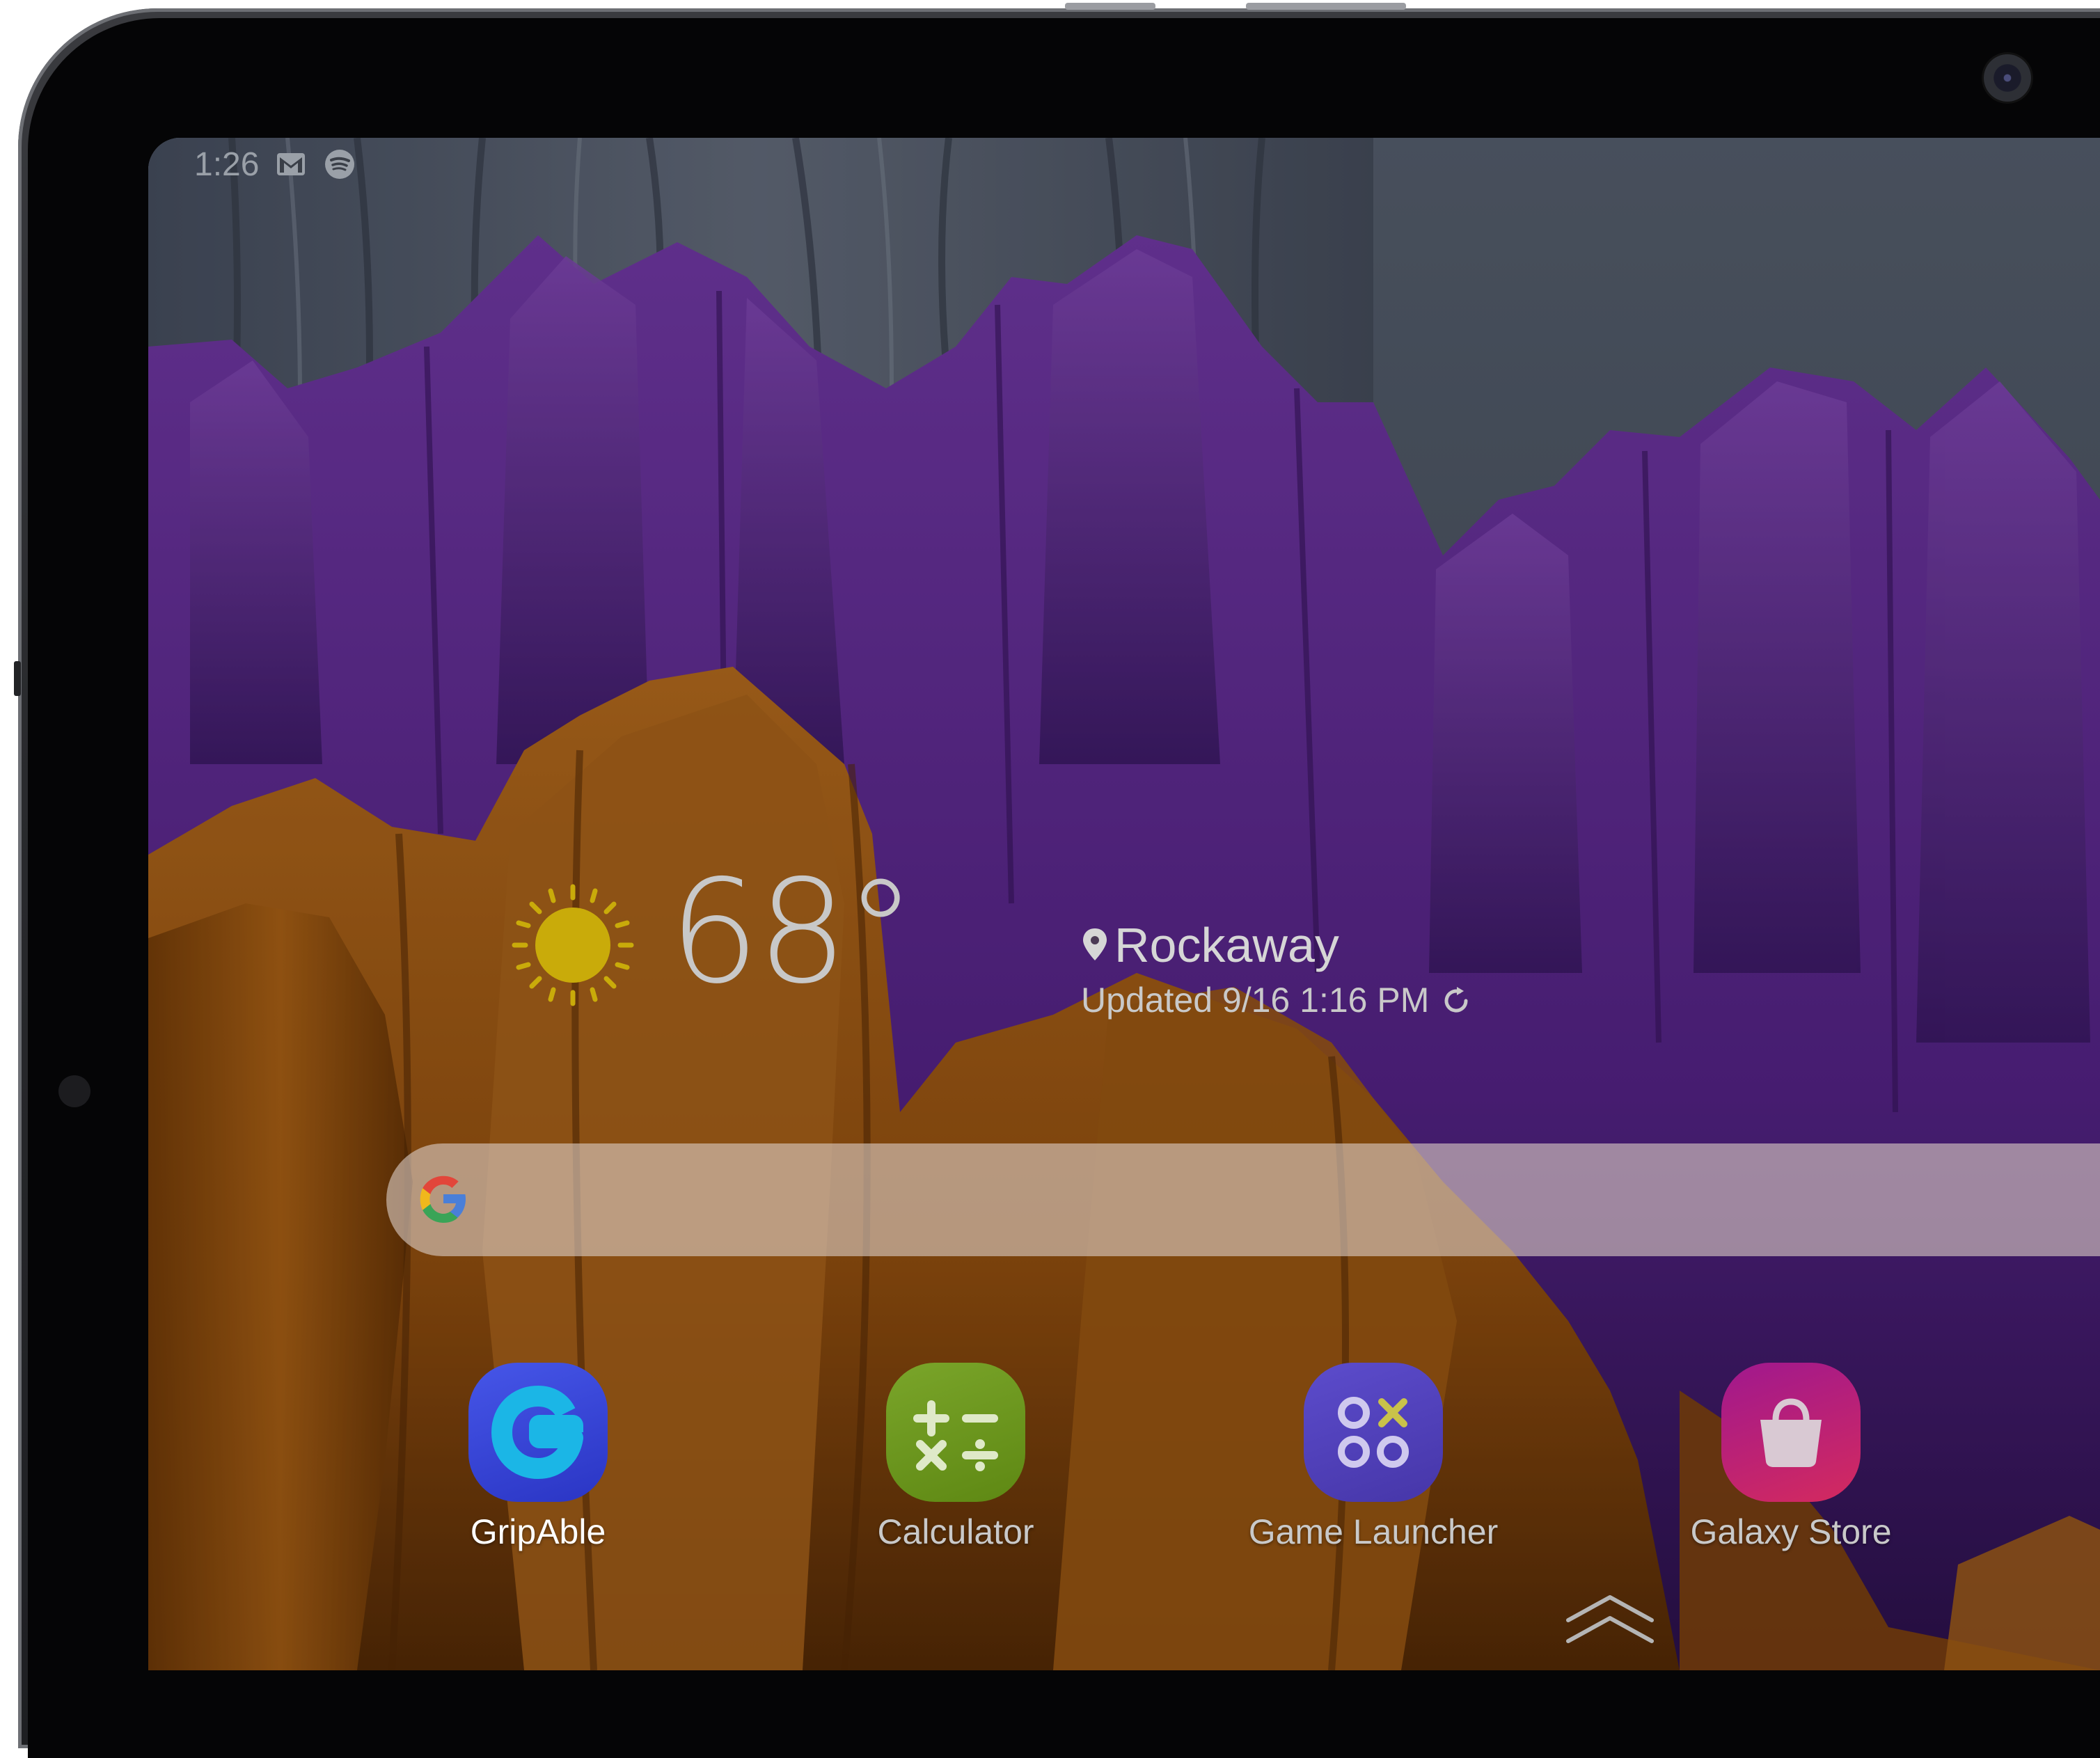 The image size is (2100, 1758). What do you see at coordinates (1326, 6) in the screenshot?
I see `power-button` at bounding box center [1326, 6].